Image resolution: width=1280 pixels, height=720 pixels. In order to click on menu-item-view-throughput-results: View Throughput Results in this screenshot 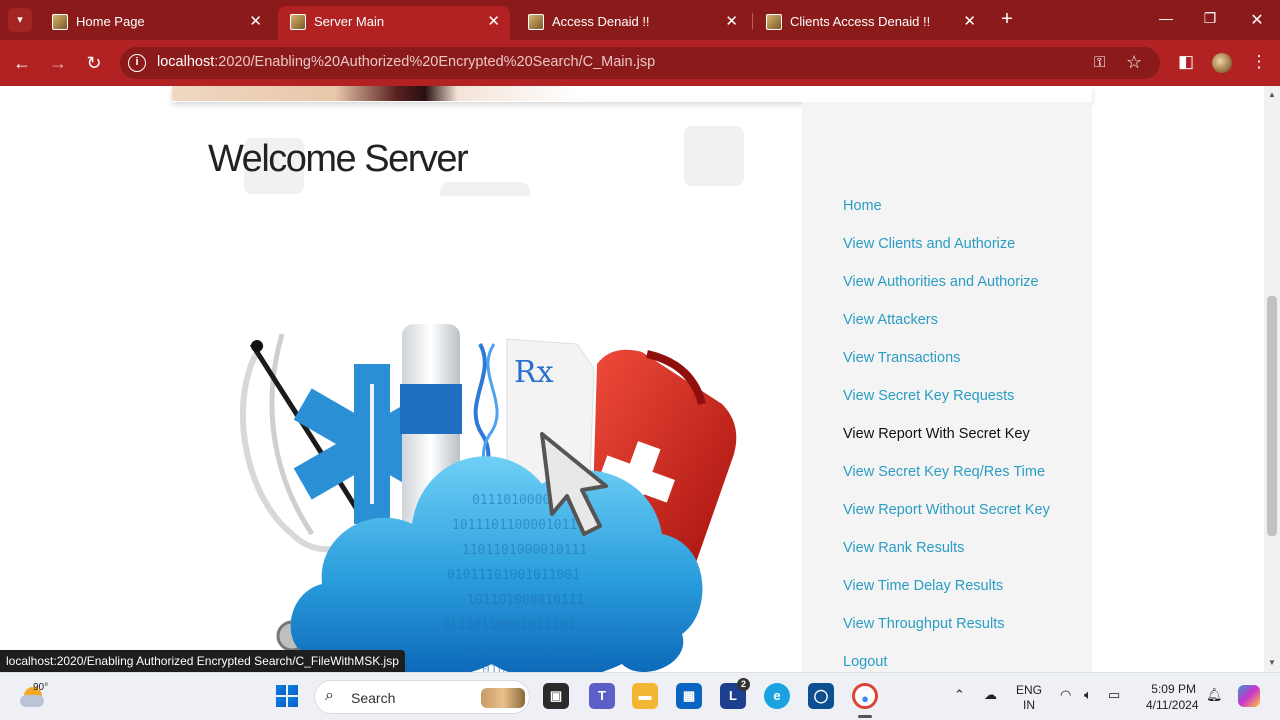, I will do `click(923, 624)`.